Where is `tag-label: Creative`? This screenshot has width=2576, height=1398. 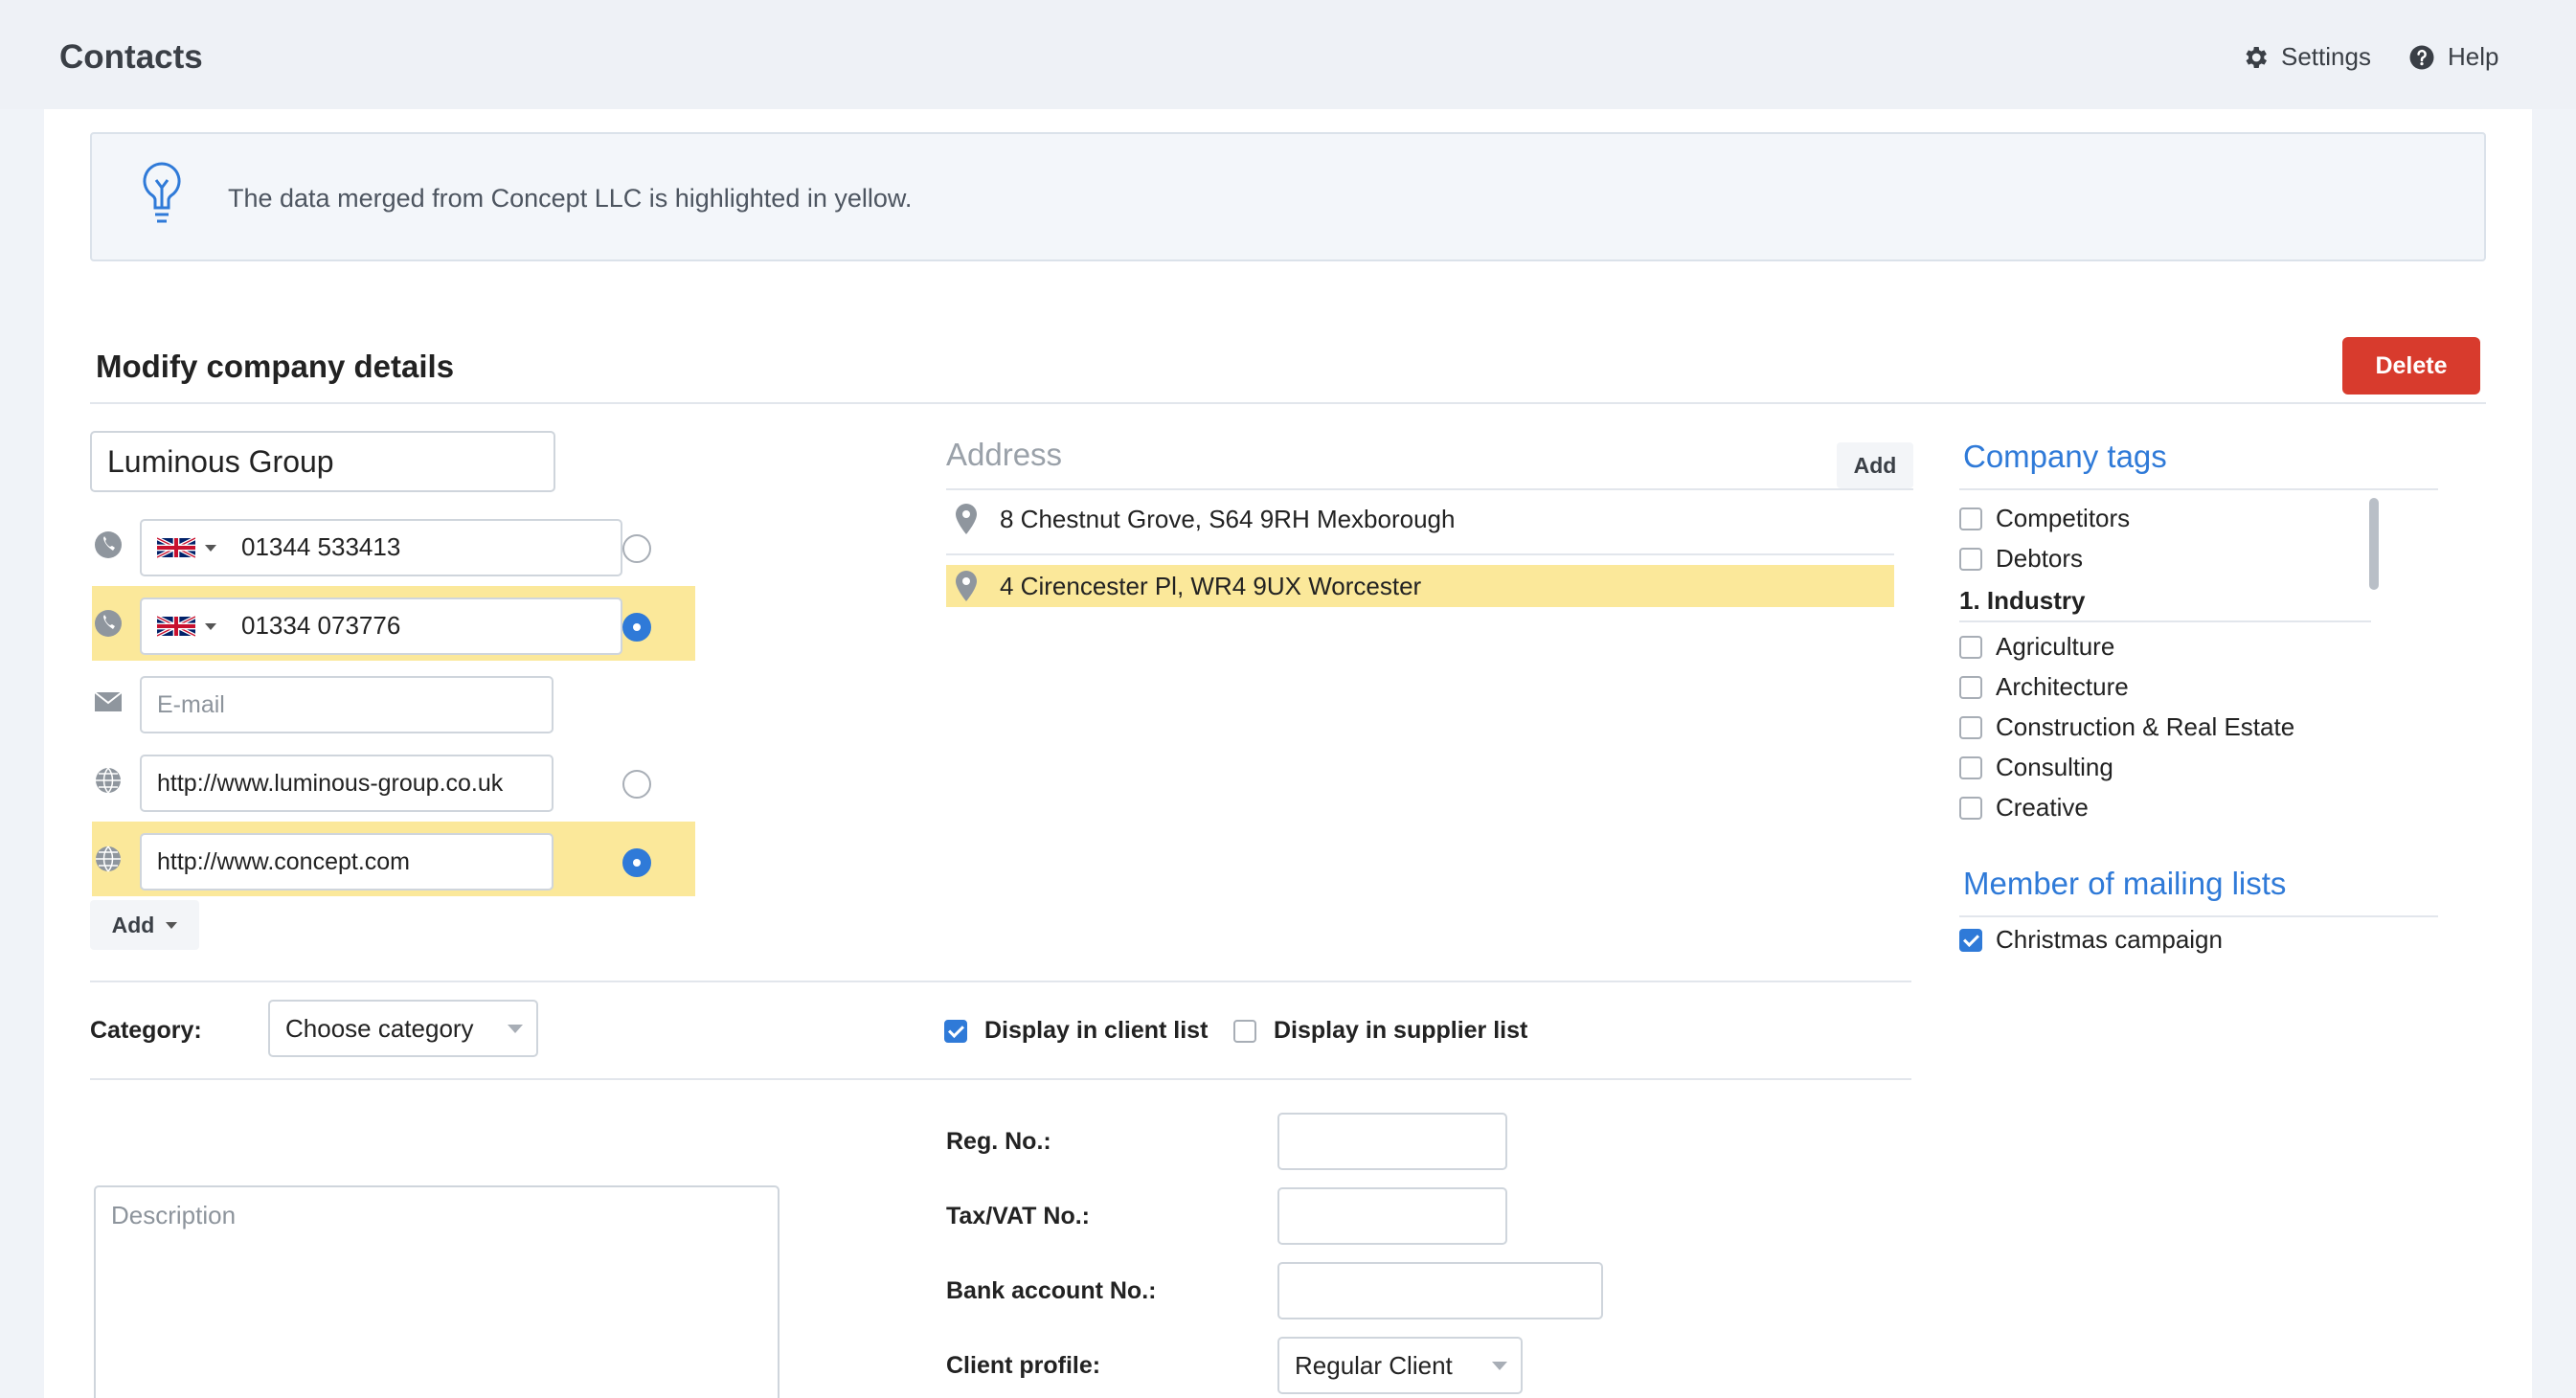
tag-label: Creative is located at coordinates (2043, 807).